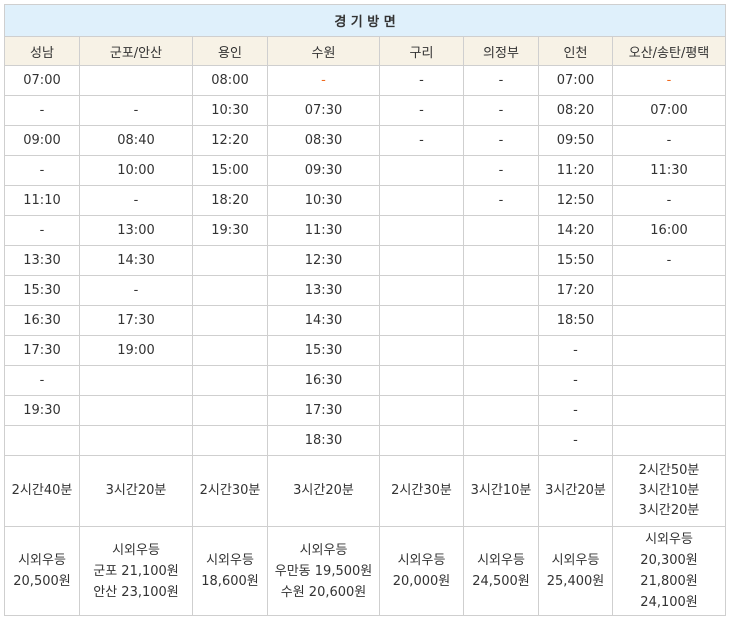  What do you see at coordinates (42, 410) in the screenshot?
I see `time-cell: 19:30` at bounding box center [42, 410].